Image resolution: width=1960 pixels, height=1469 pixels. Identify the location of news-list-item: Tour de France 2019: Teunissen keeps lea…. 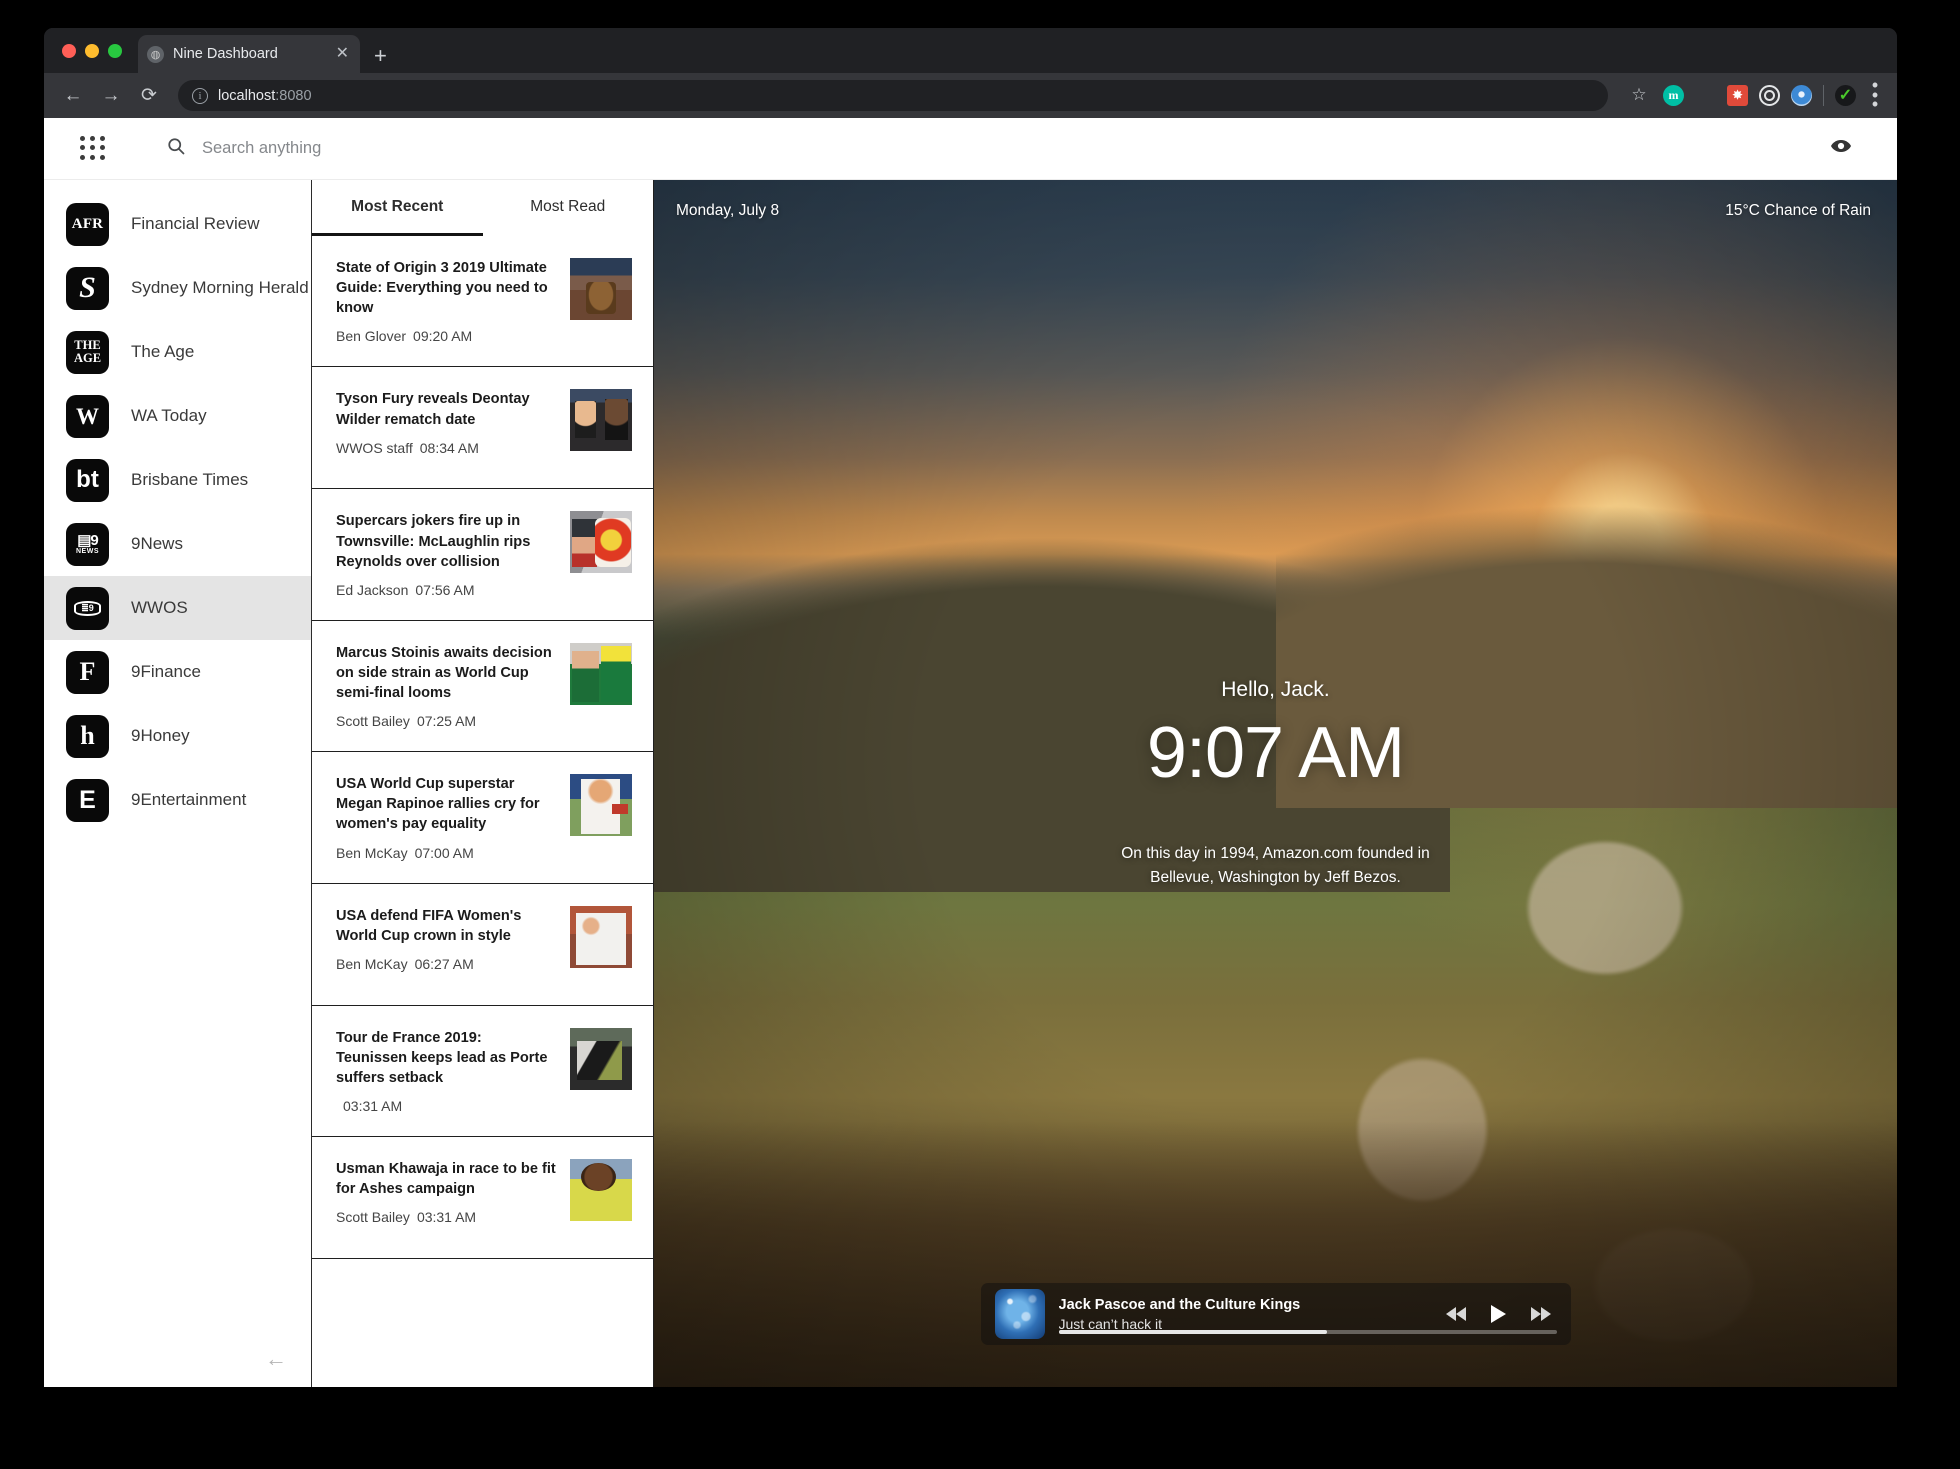
(482, 1071).